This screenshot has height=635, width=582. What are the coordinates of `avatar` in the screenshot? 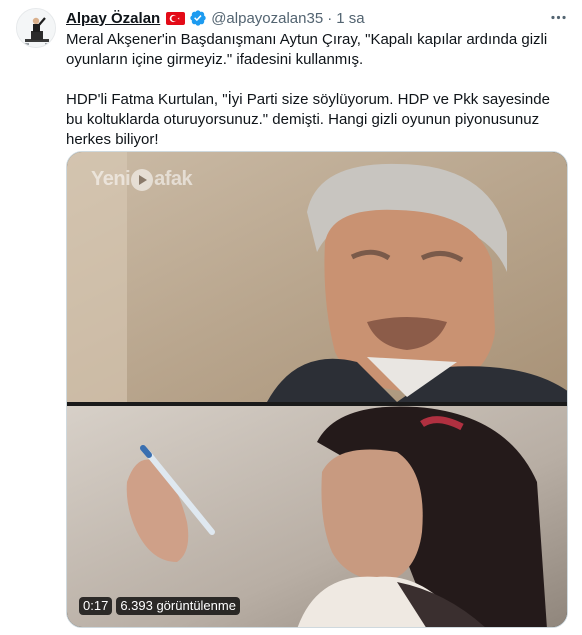 It's located at (36, 28).